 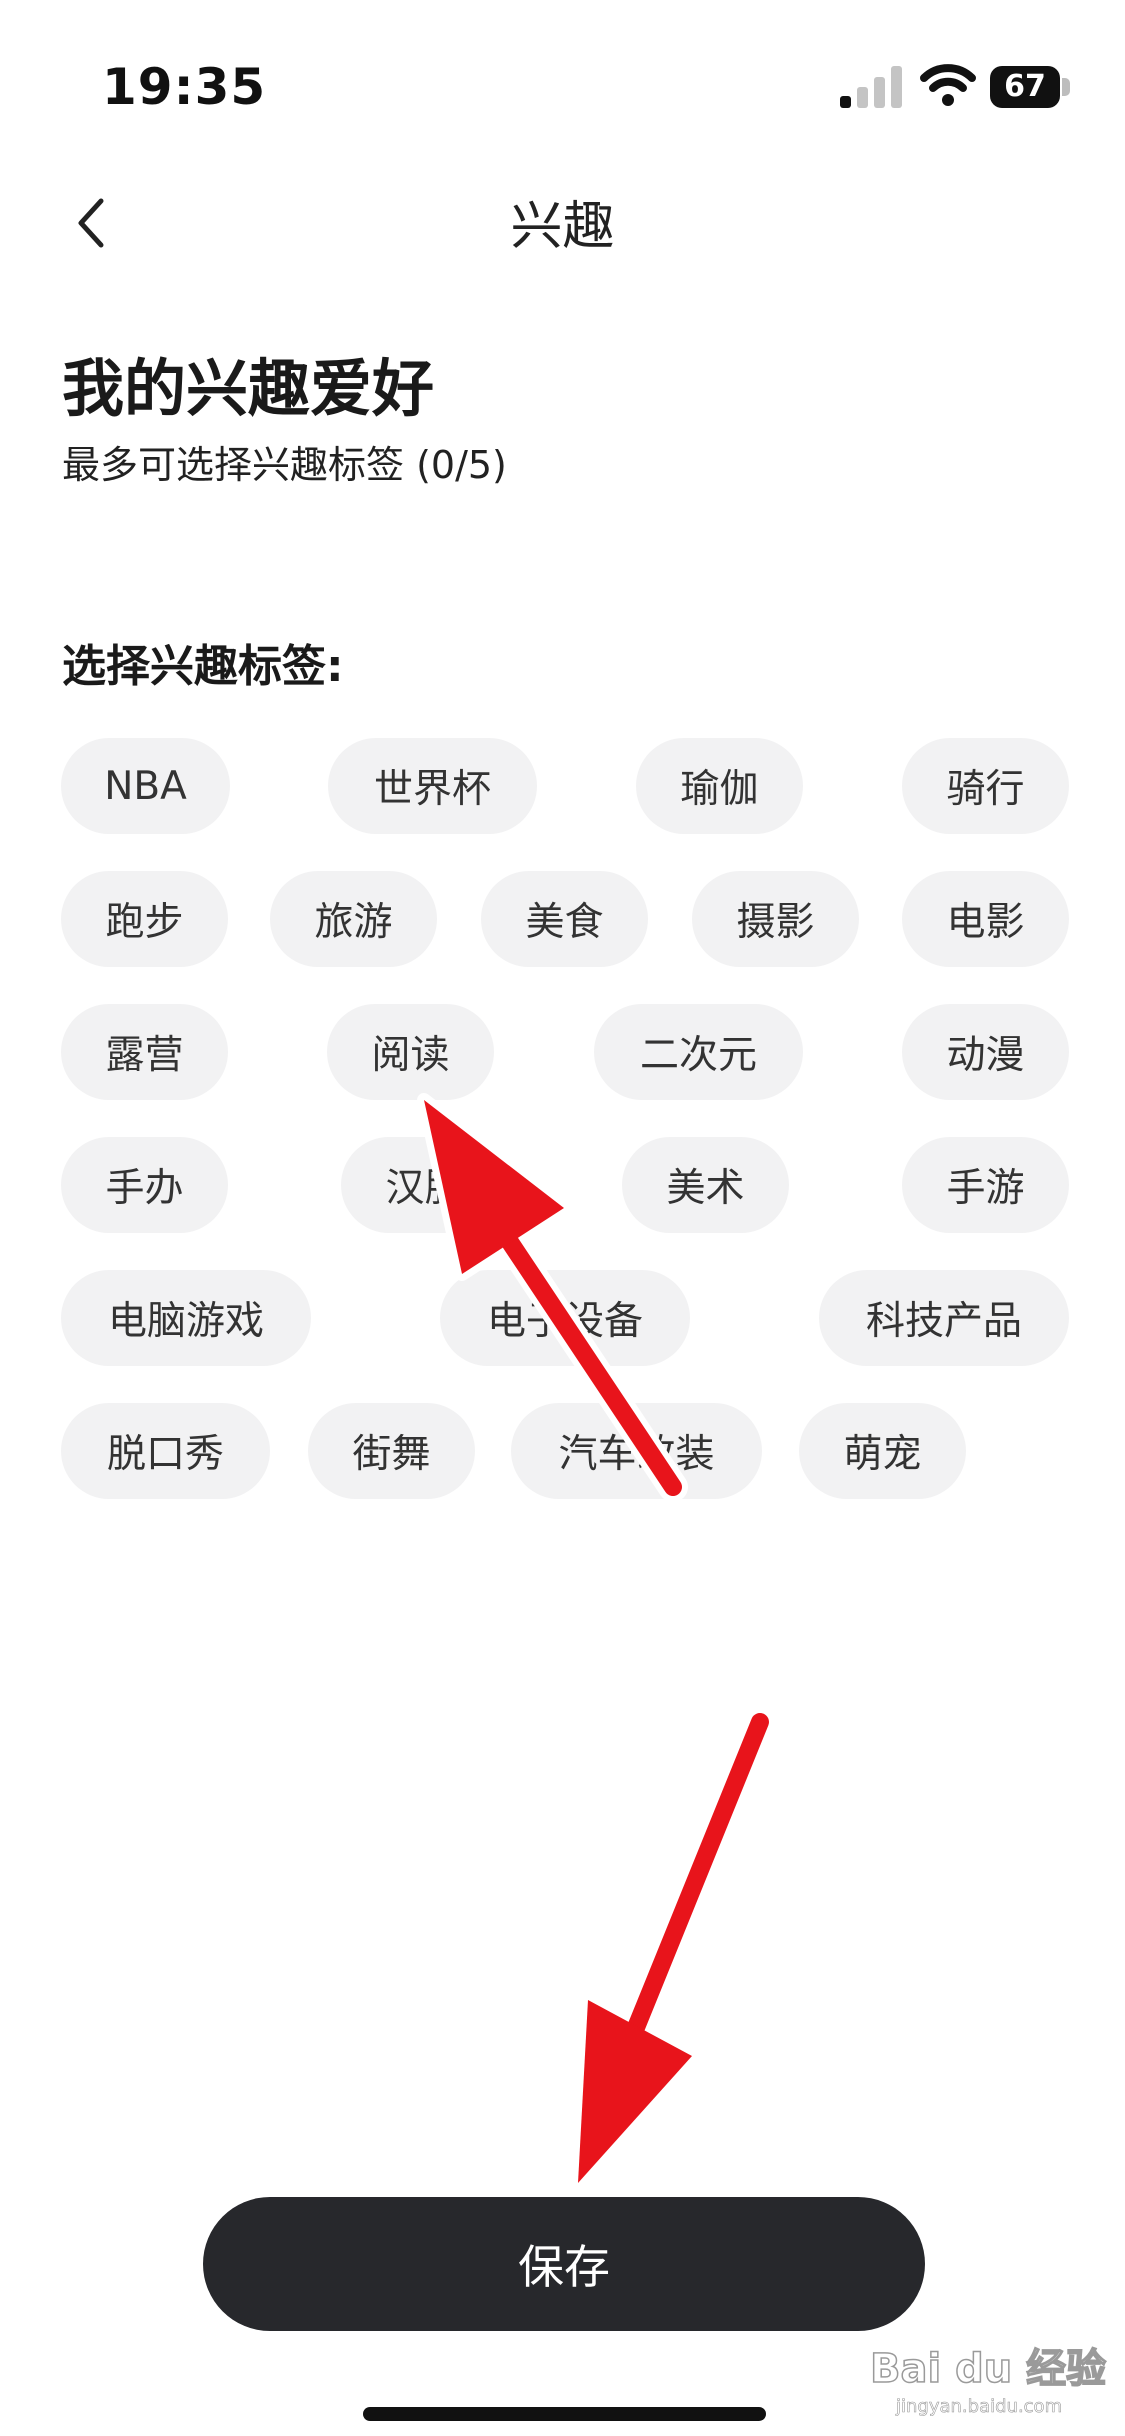 What do you see at coordinates (144, 1185) in the screenshot?
I see `tag-figures: 手办` at bounding box center [144, 1185].